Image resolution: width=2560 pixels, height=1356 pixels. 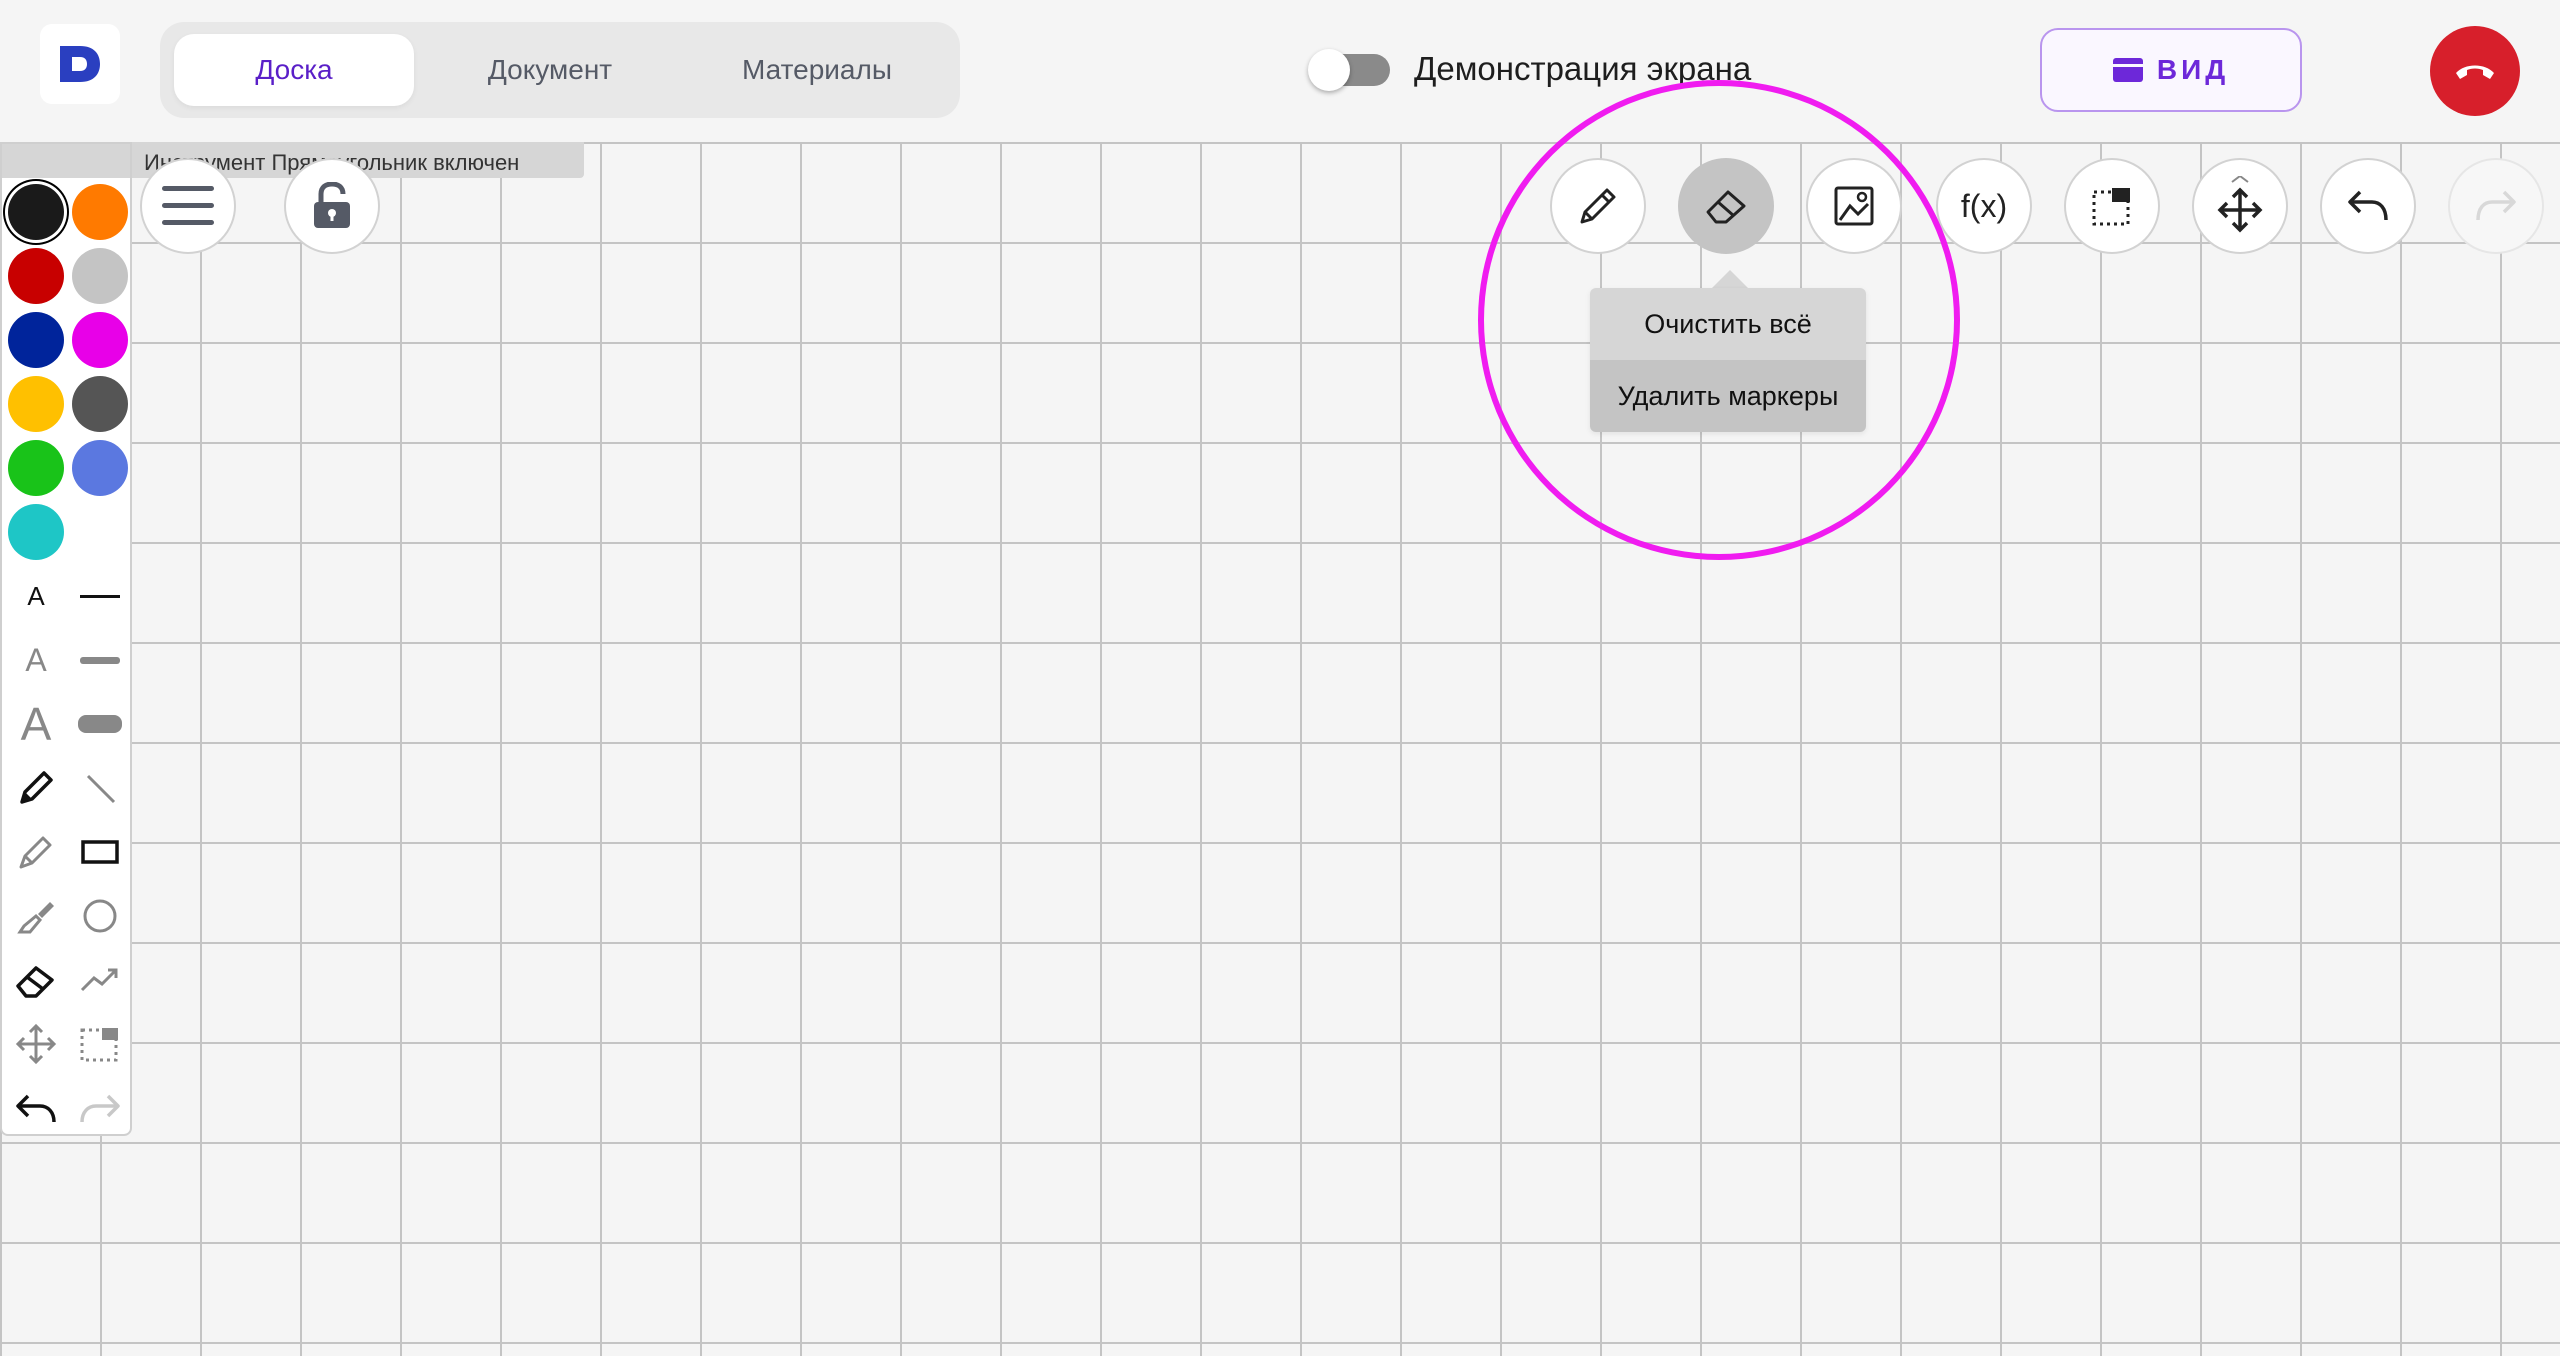 I want to click on brush-icon, so click(x=35, y=918).